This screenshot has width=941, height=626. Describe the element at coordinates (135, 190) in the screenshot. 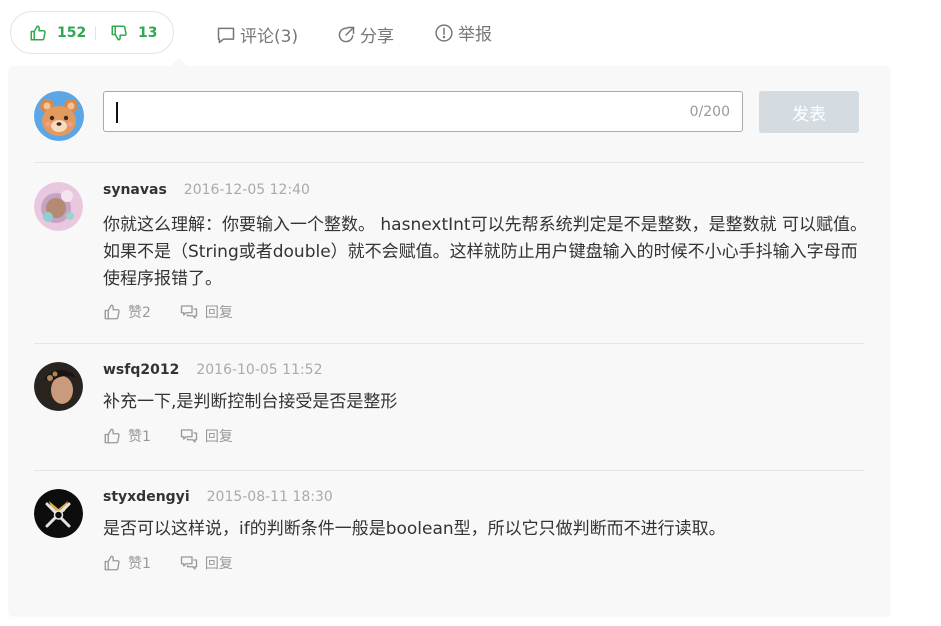

I see `username: synavas` at that location.